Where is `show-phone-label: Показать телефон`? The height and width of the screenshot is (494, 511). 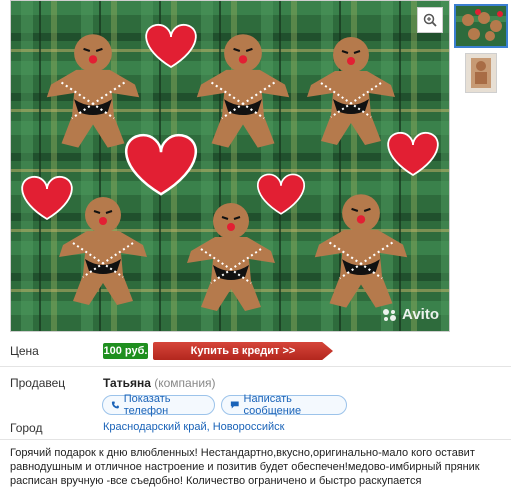 show-phone-label: Показать телефон is located at coordinates (147, 405).